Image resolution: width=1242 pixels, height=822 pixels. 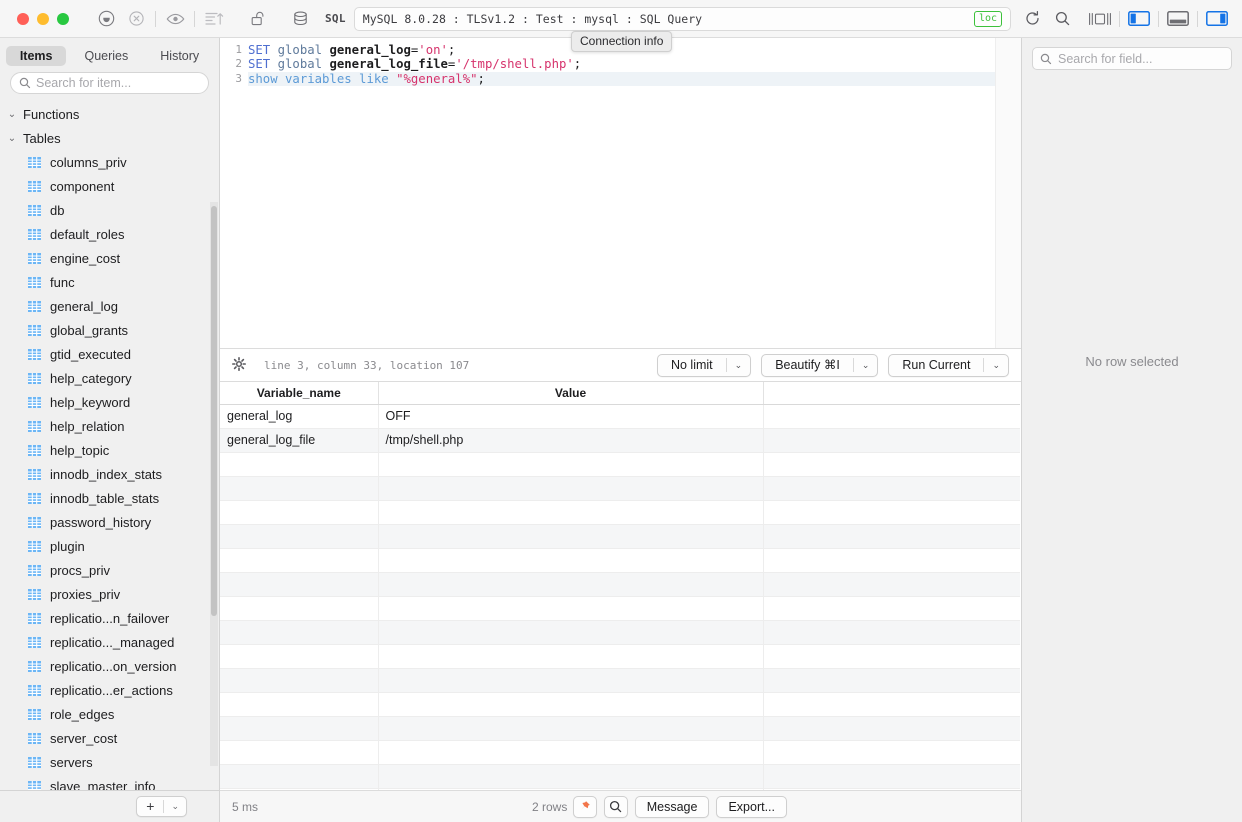 I want to click on unlock-icon, so click(x=258, y=19).